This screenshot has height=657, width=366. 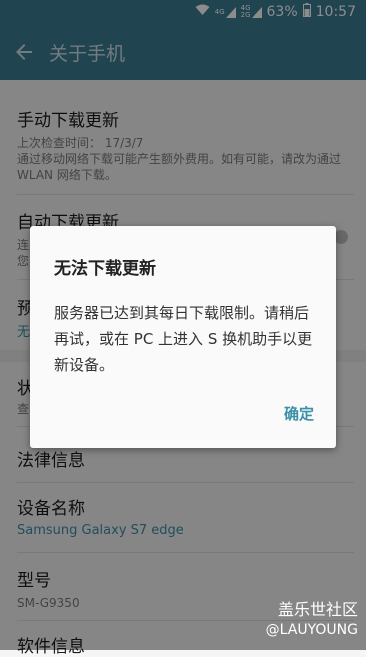 What do you see at coordinates (312, 620) in the screenshot?
I see `watermark: 盖乐世社区 @LAUYOUNG` at bounding box center [312, 620].